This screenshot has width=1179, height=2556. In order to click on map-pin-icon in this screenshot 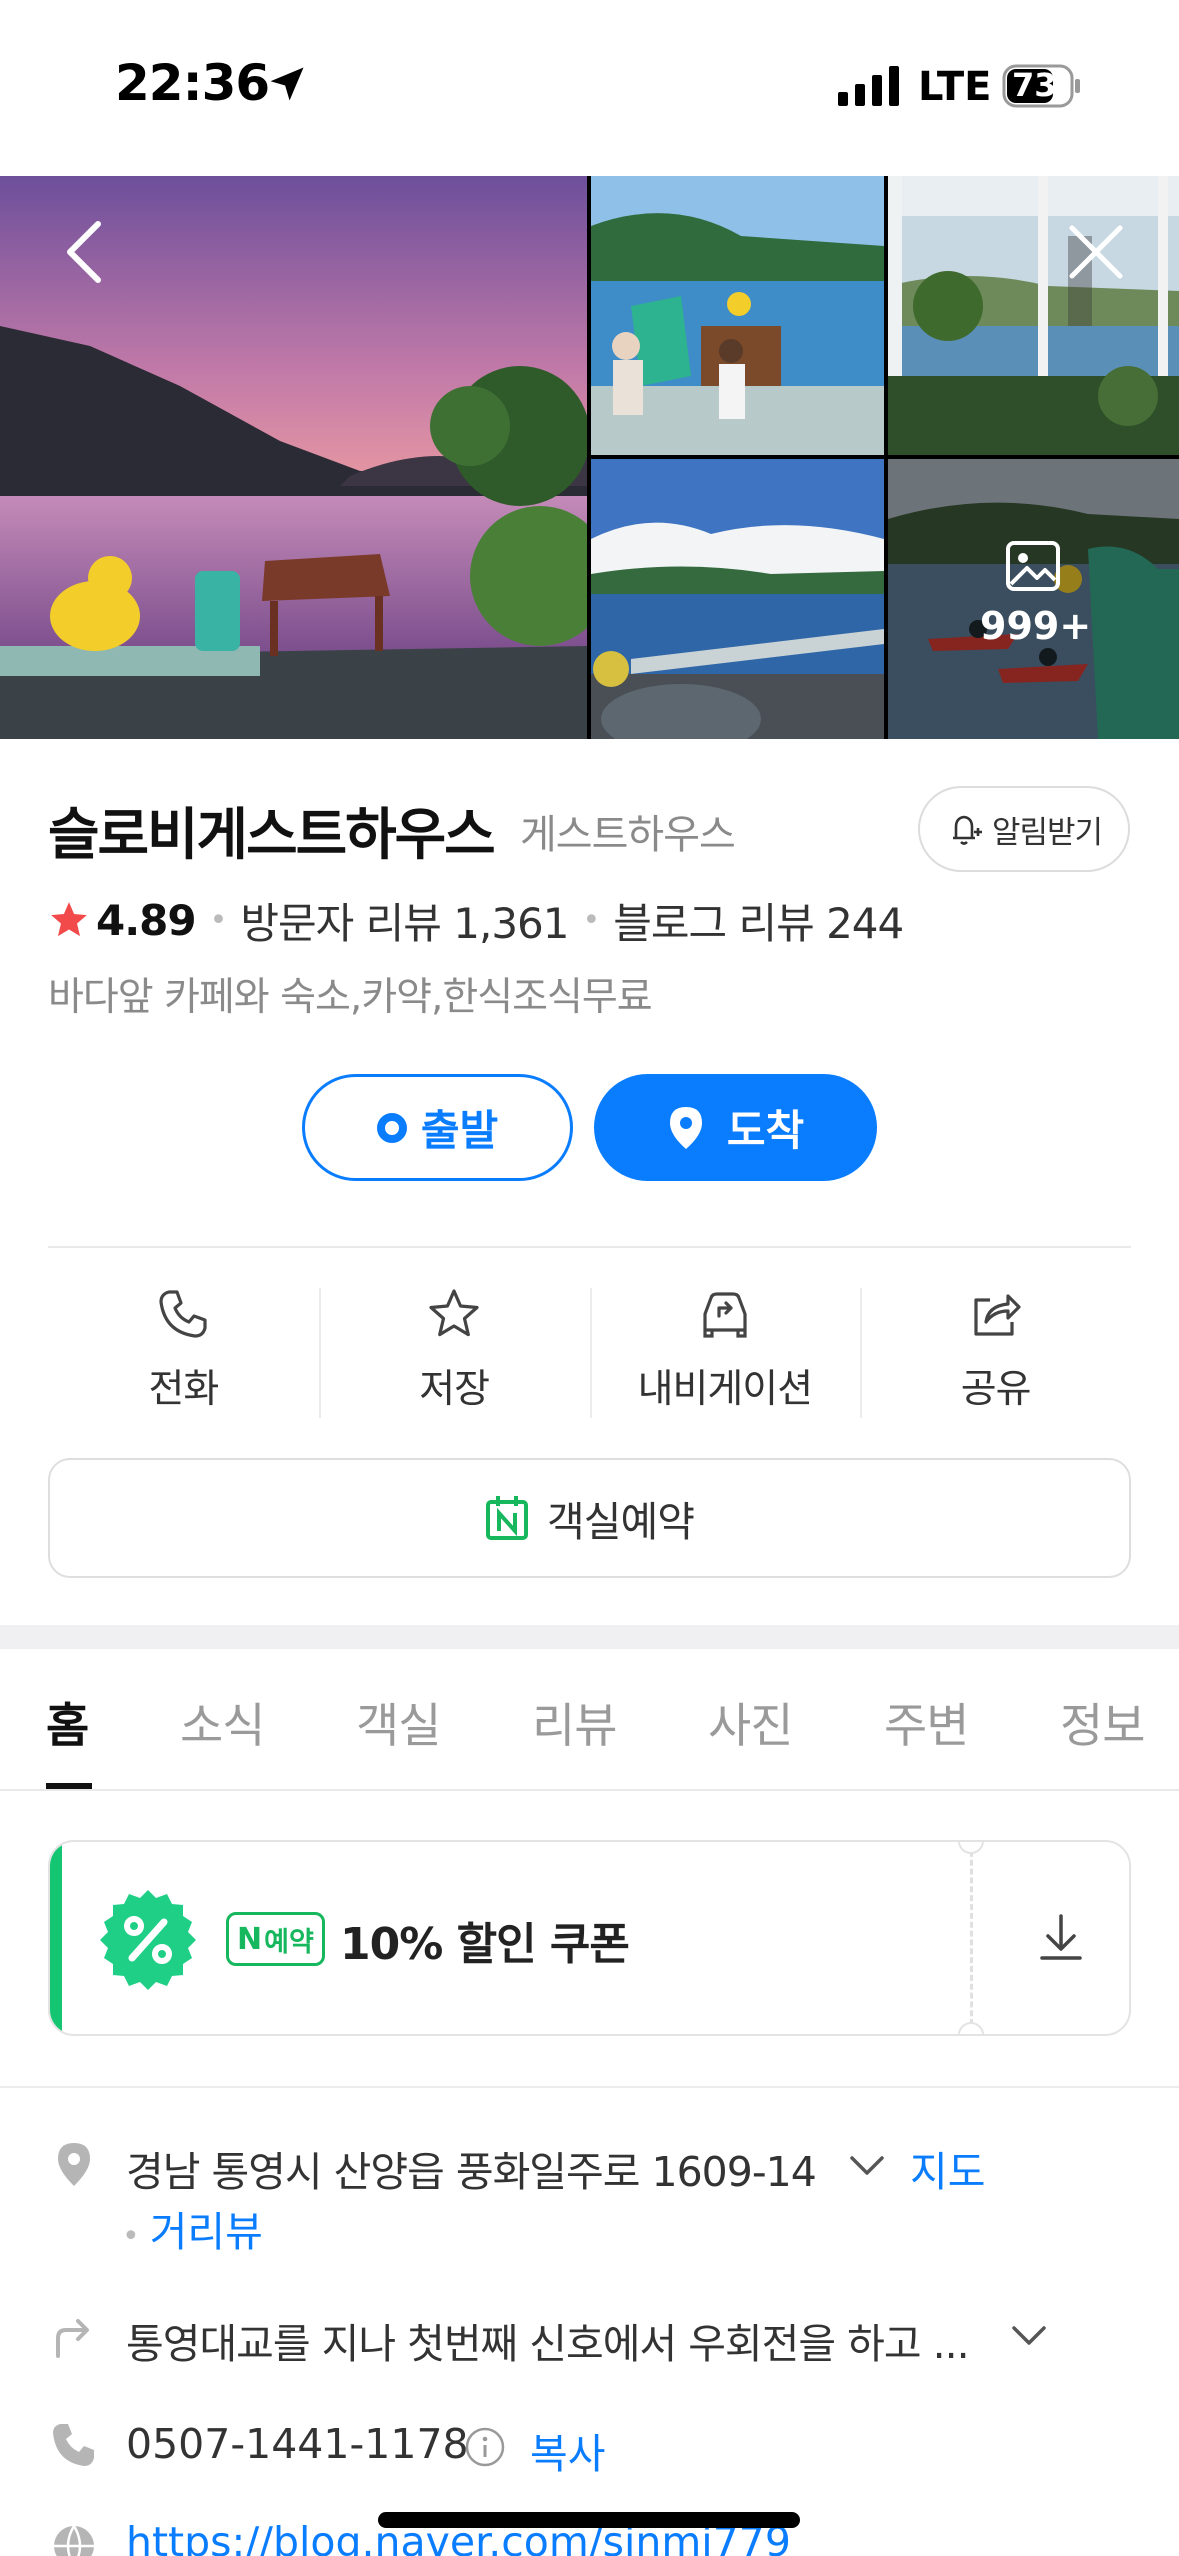, I will do `click(685, 1127)`.